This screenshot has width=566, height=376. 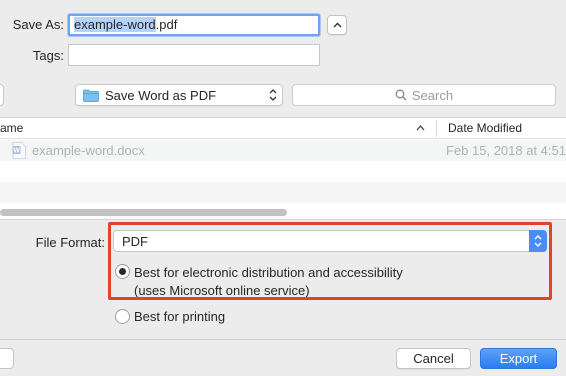 I want to click on save-as-selected-text: example-word, so click(x=115, y=24).